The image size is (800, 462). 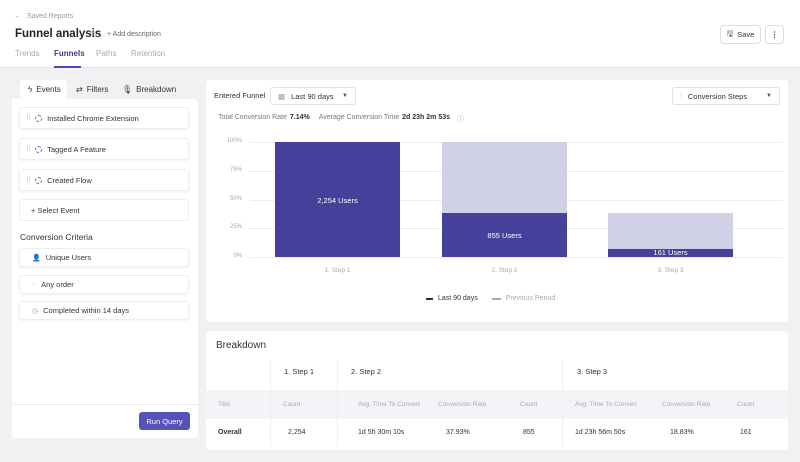 What do you see at coordinates (297, 432) in the screenshot?
I see `table-cell: 2,254` at bounding box center [297, 432].